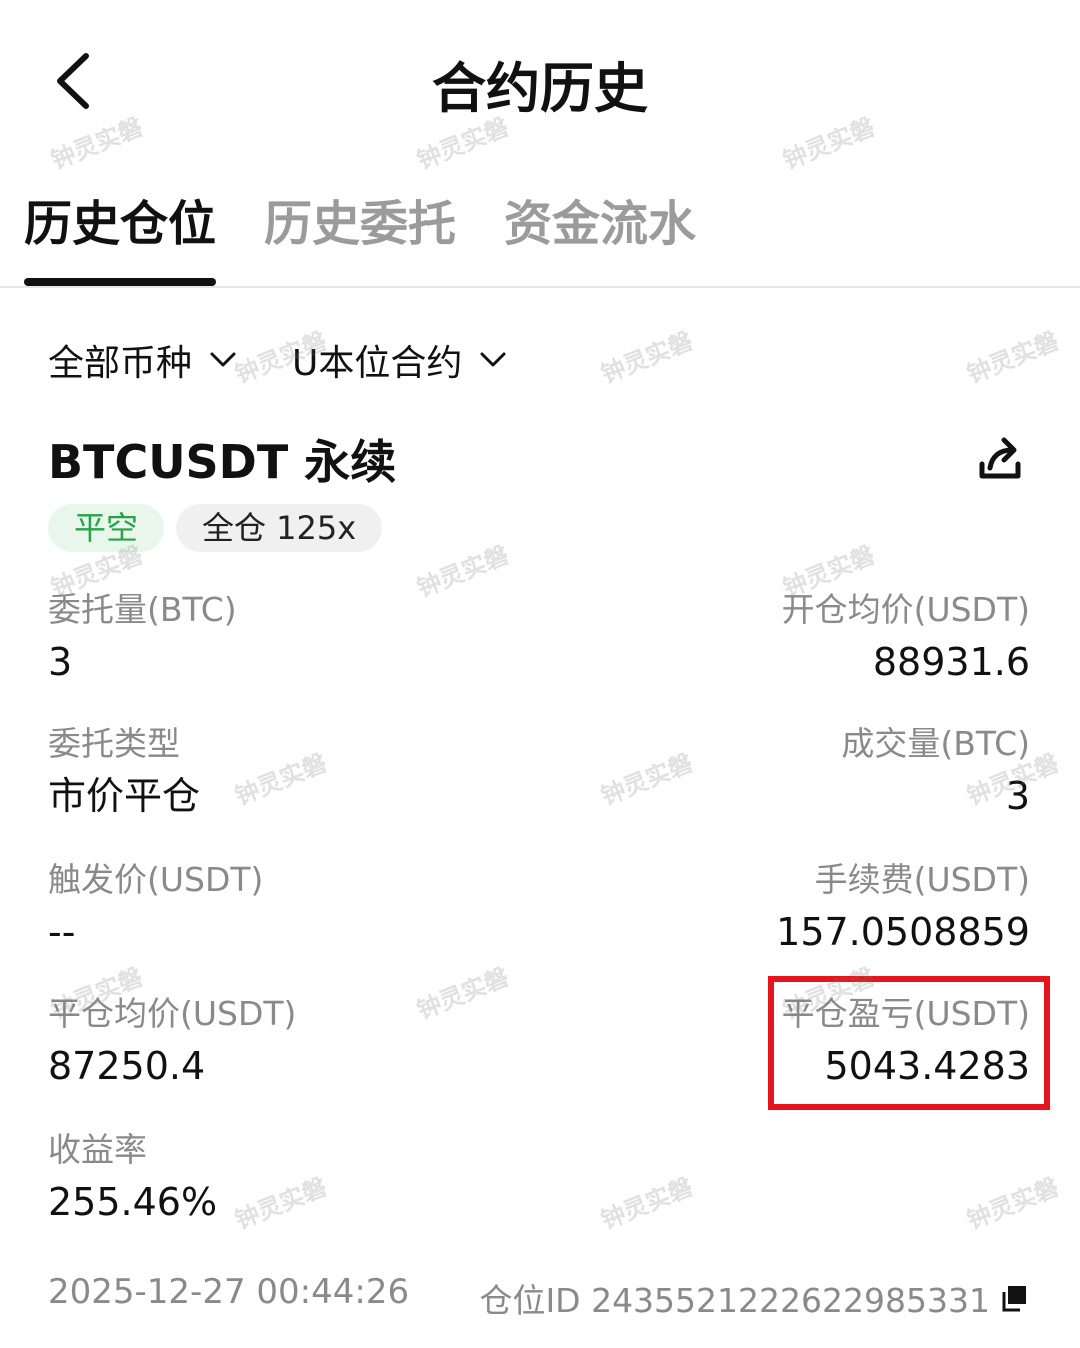 The height and width of the screenshot is (1348, 1080). What do you see at coordinates (172, 1013) in the screenshot?
I see `close-avg-price-label: 平仓均价(USDT)` at bounding box center [172, 1013].